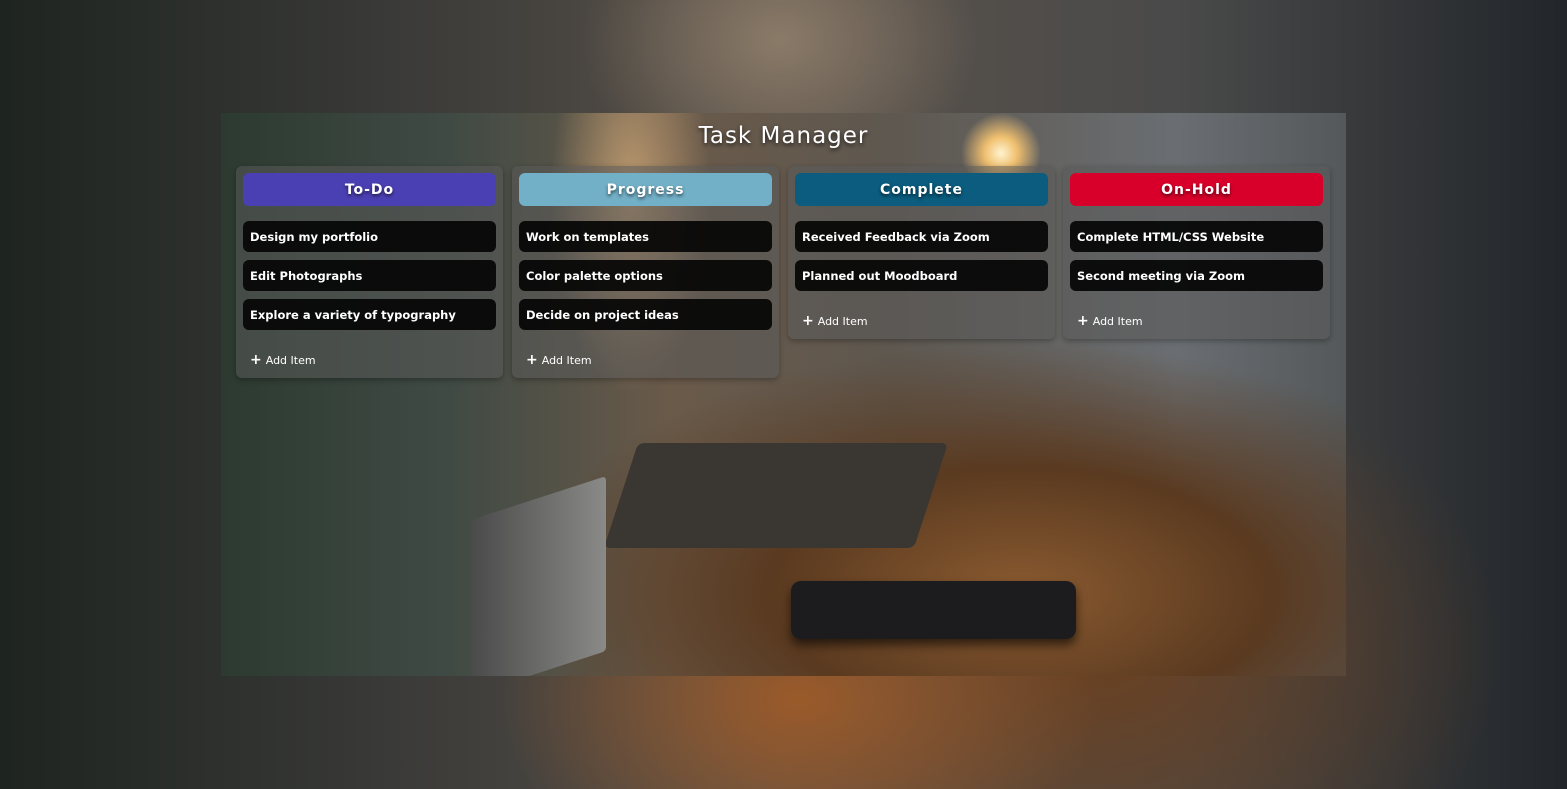 The width and height of the screenshot is (1567, 789). I want to click on column-header: To-Do, so click(369, 189).